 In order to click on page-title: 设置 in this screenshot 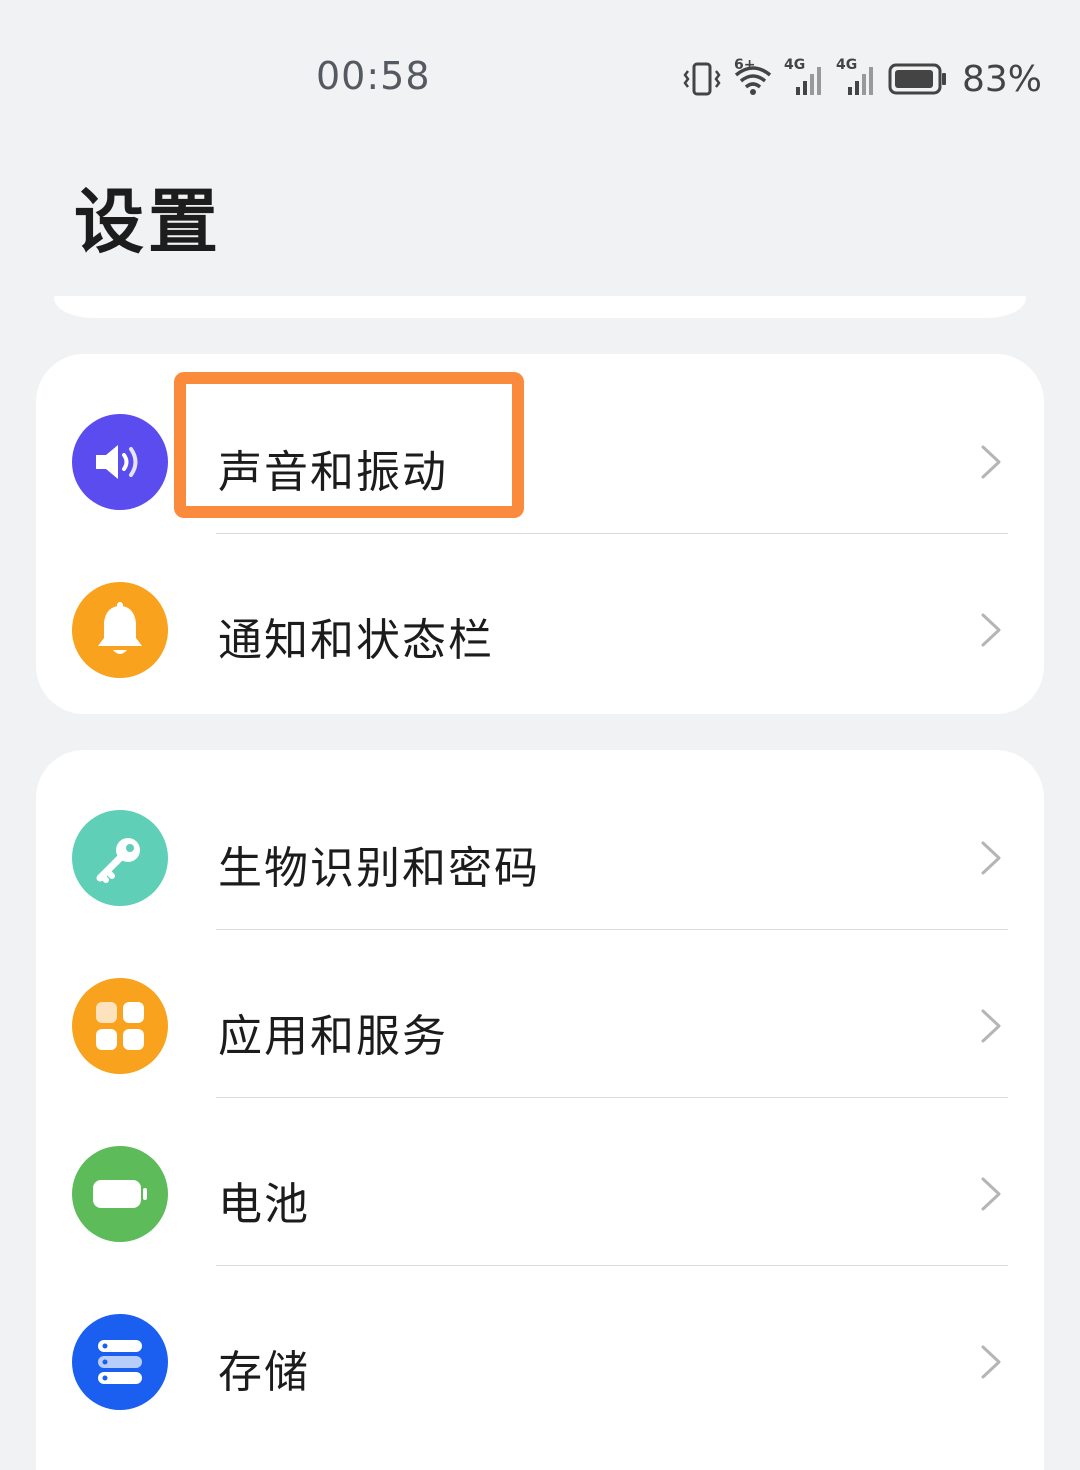, I will do `click(148, 222)`.